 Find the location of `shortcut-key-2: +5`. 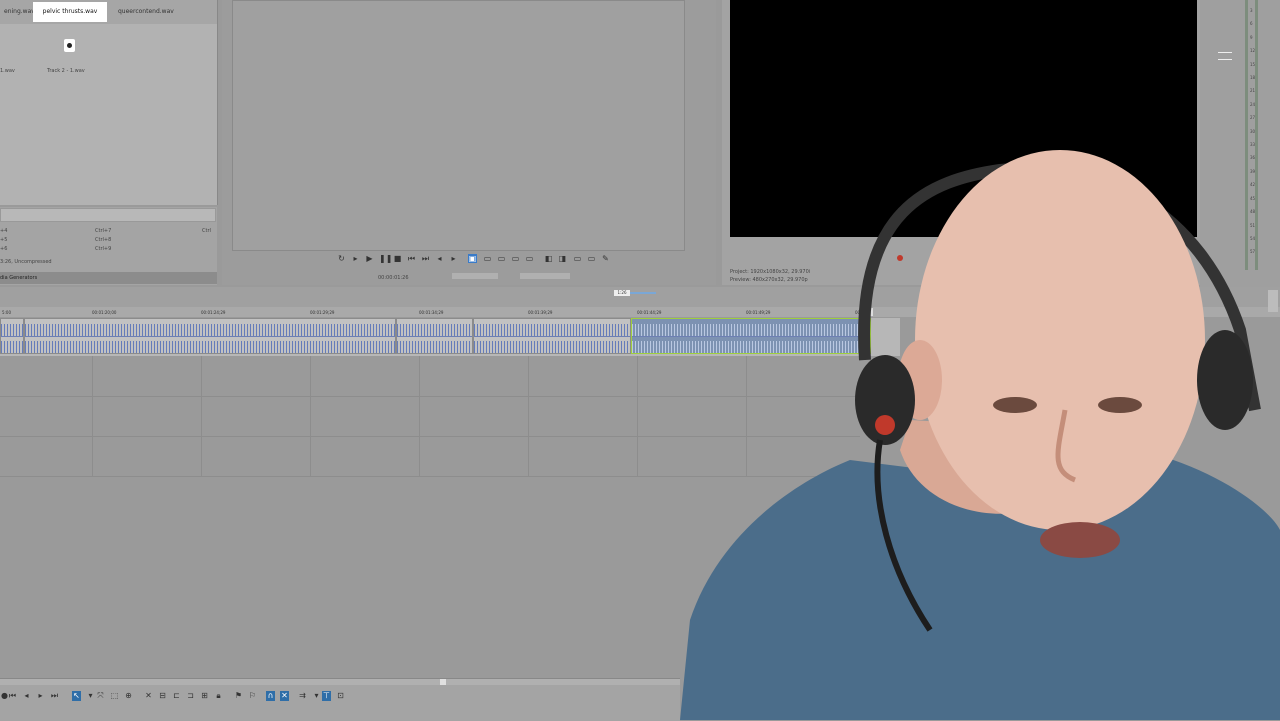

shortcut-key-2: +5 is located at coordinates (4, 240).